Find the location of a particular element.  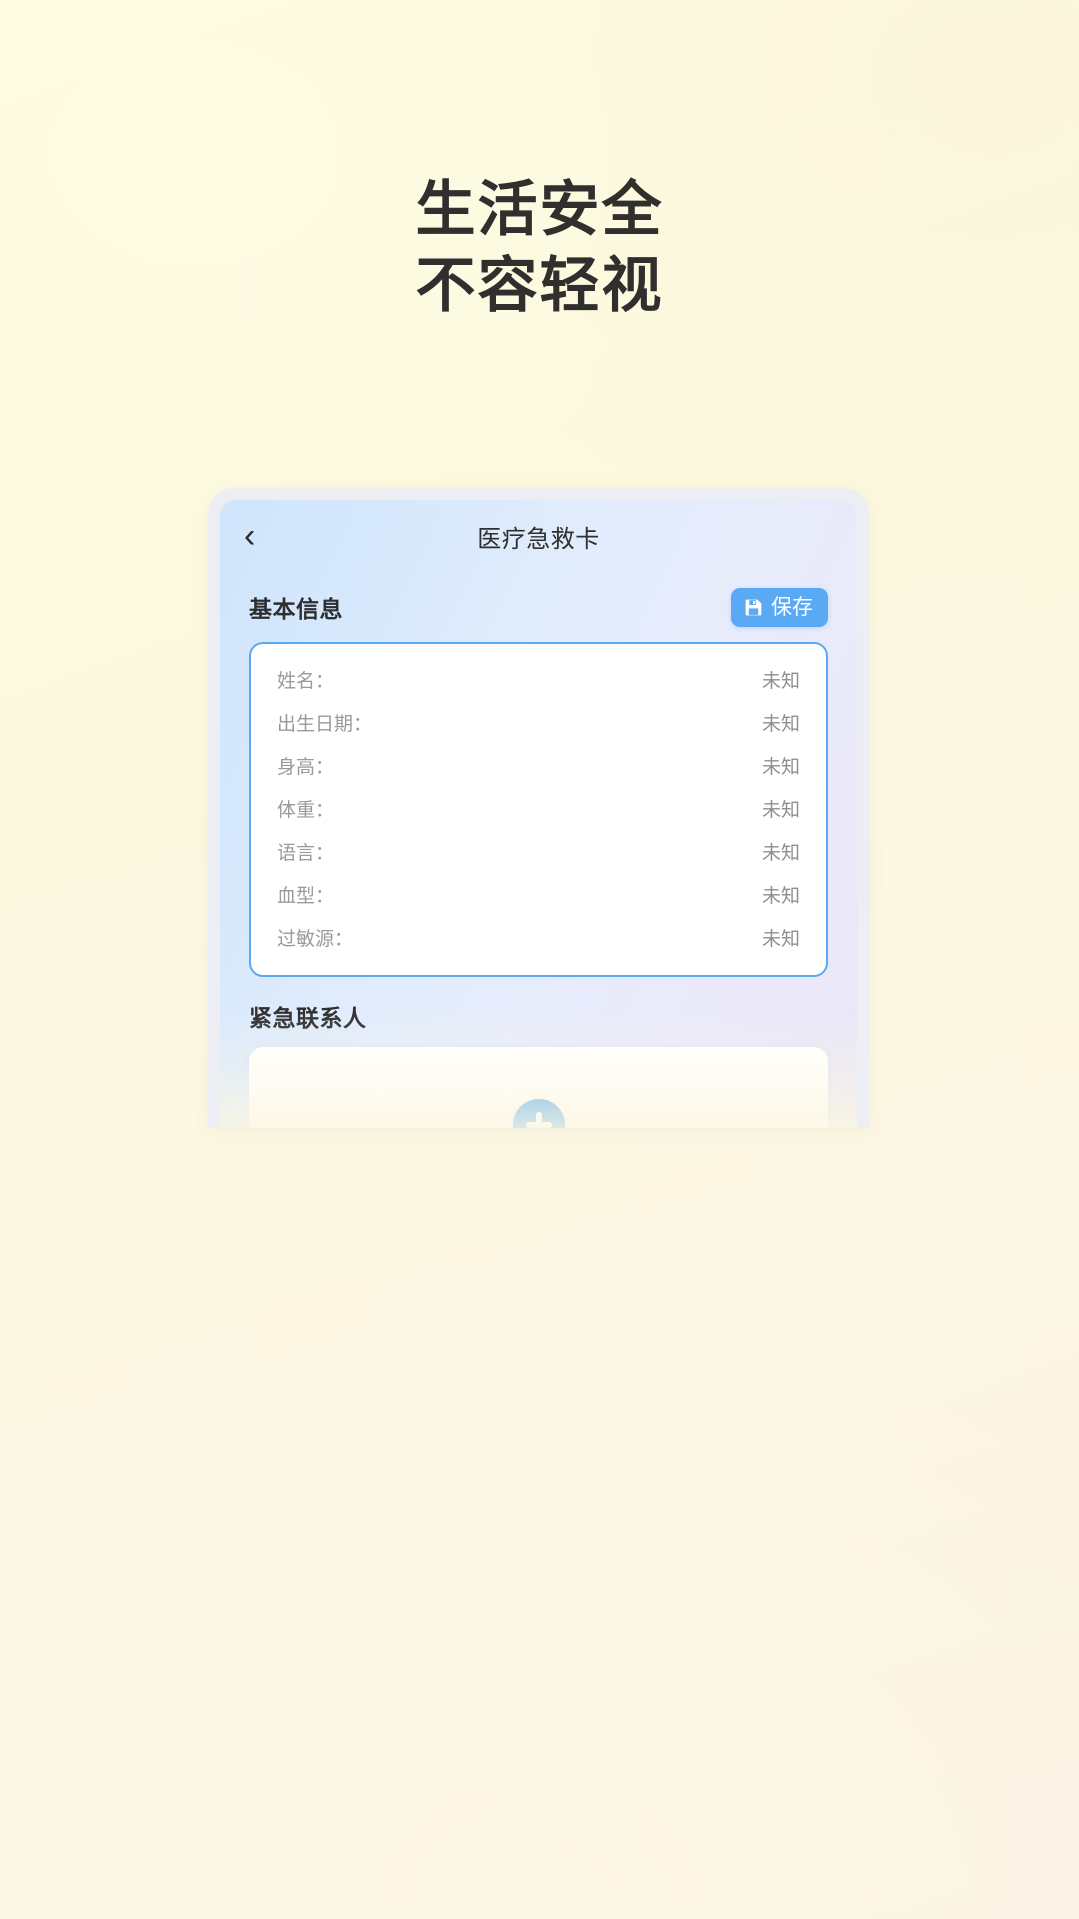

app-navbar: ‹ 医疗急救卡 is located at coordinates (538, 536).